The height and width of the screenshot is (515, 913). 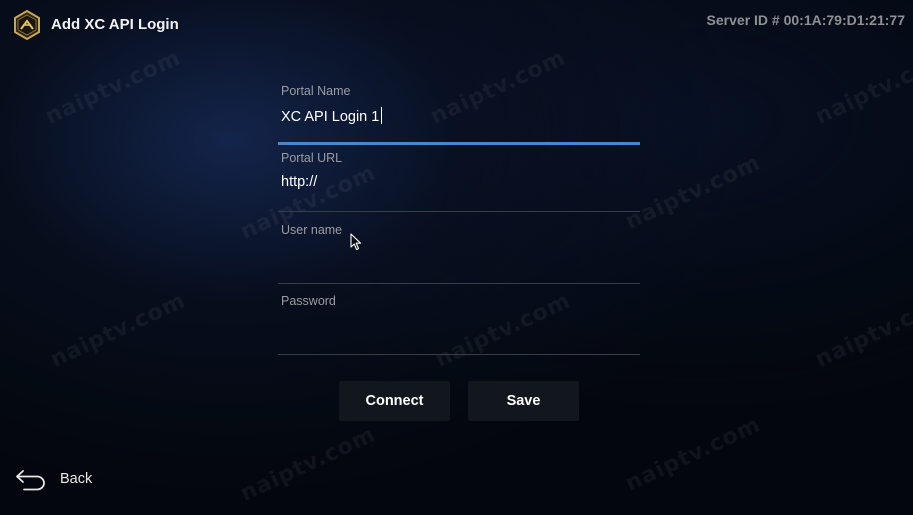 I want to click on page-title: Add XC API Login, so click(x=115, y=24).